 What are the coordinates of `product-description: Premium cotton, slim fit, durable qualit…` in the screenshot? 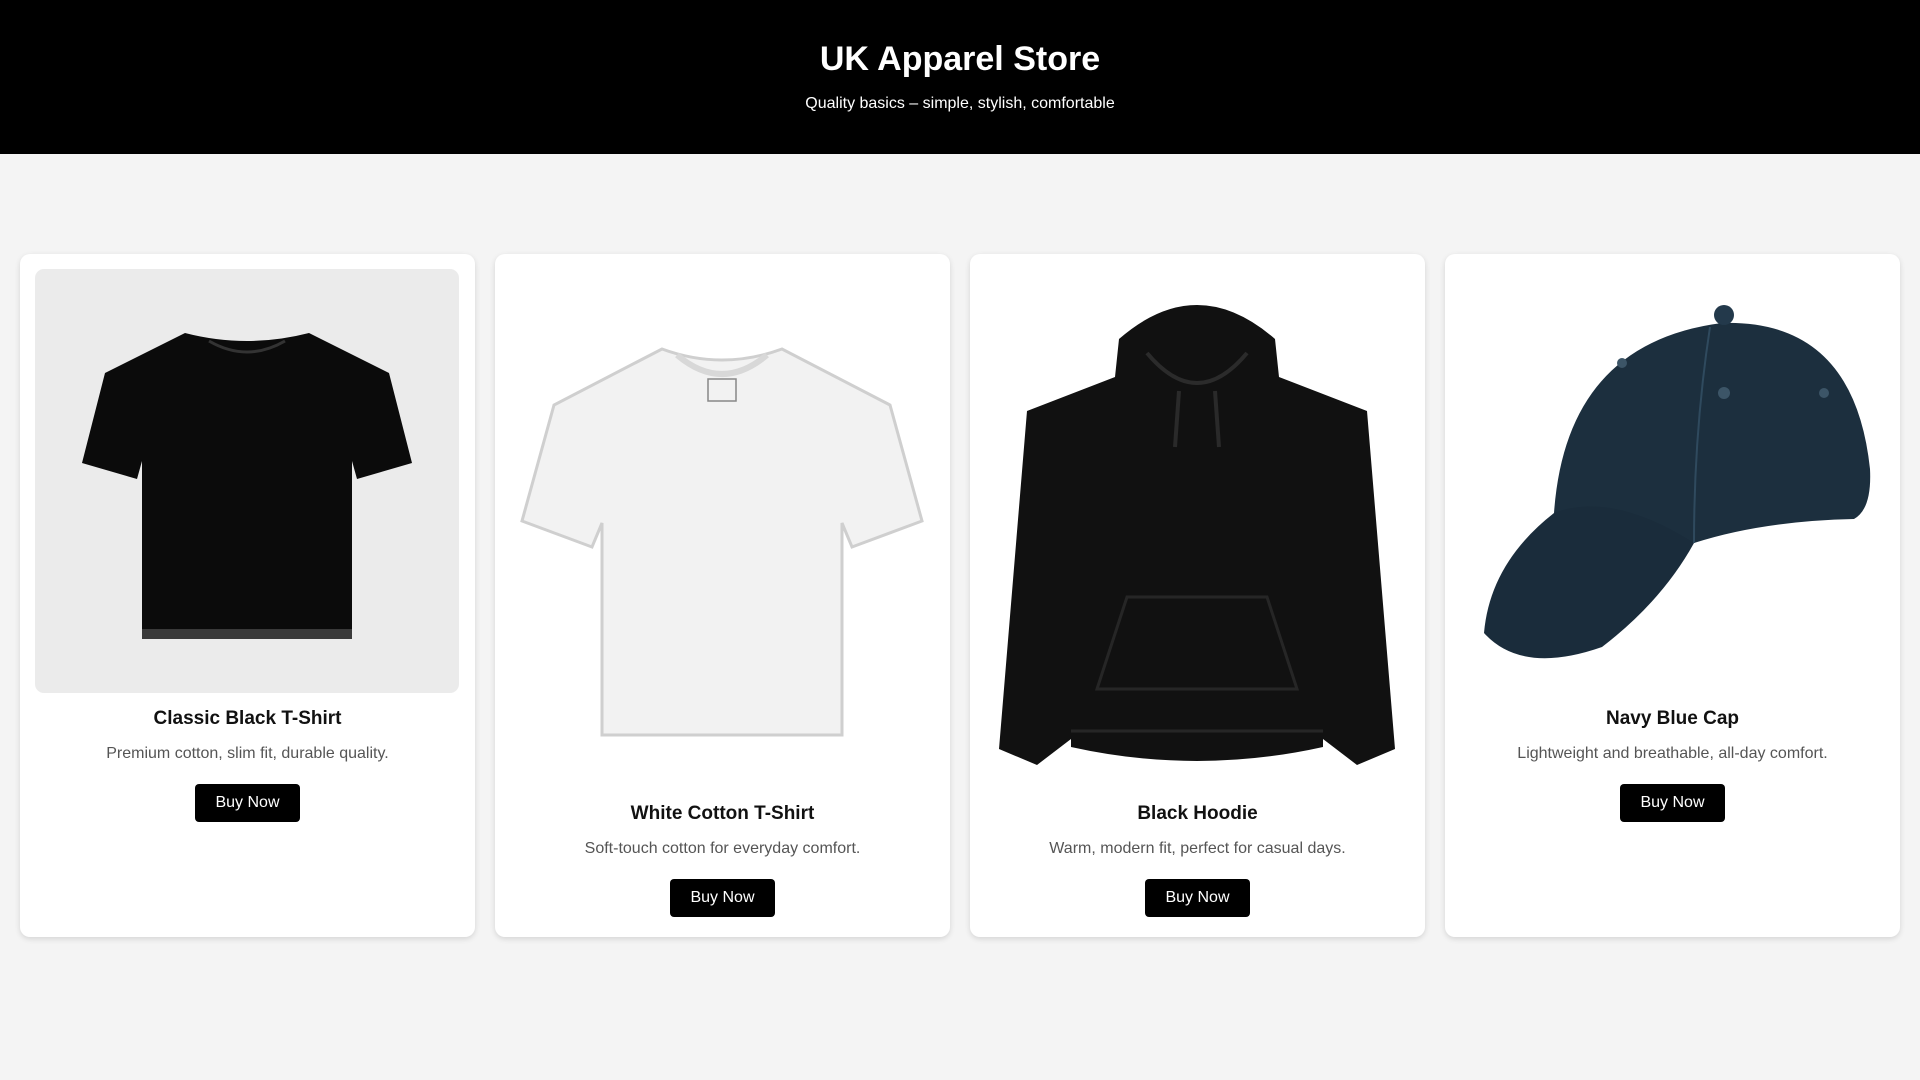 It's located at (247, 753).